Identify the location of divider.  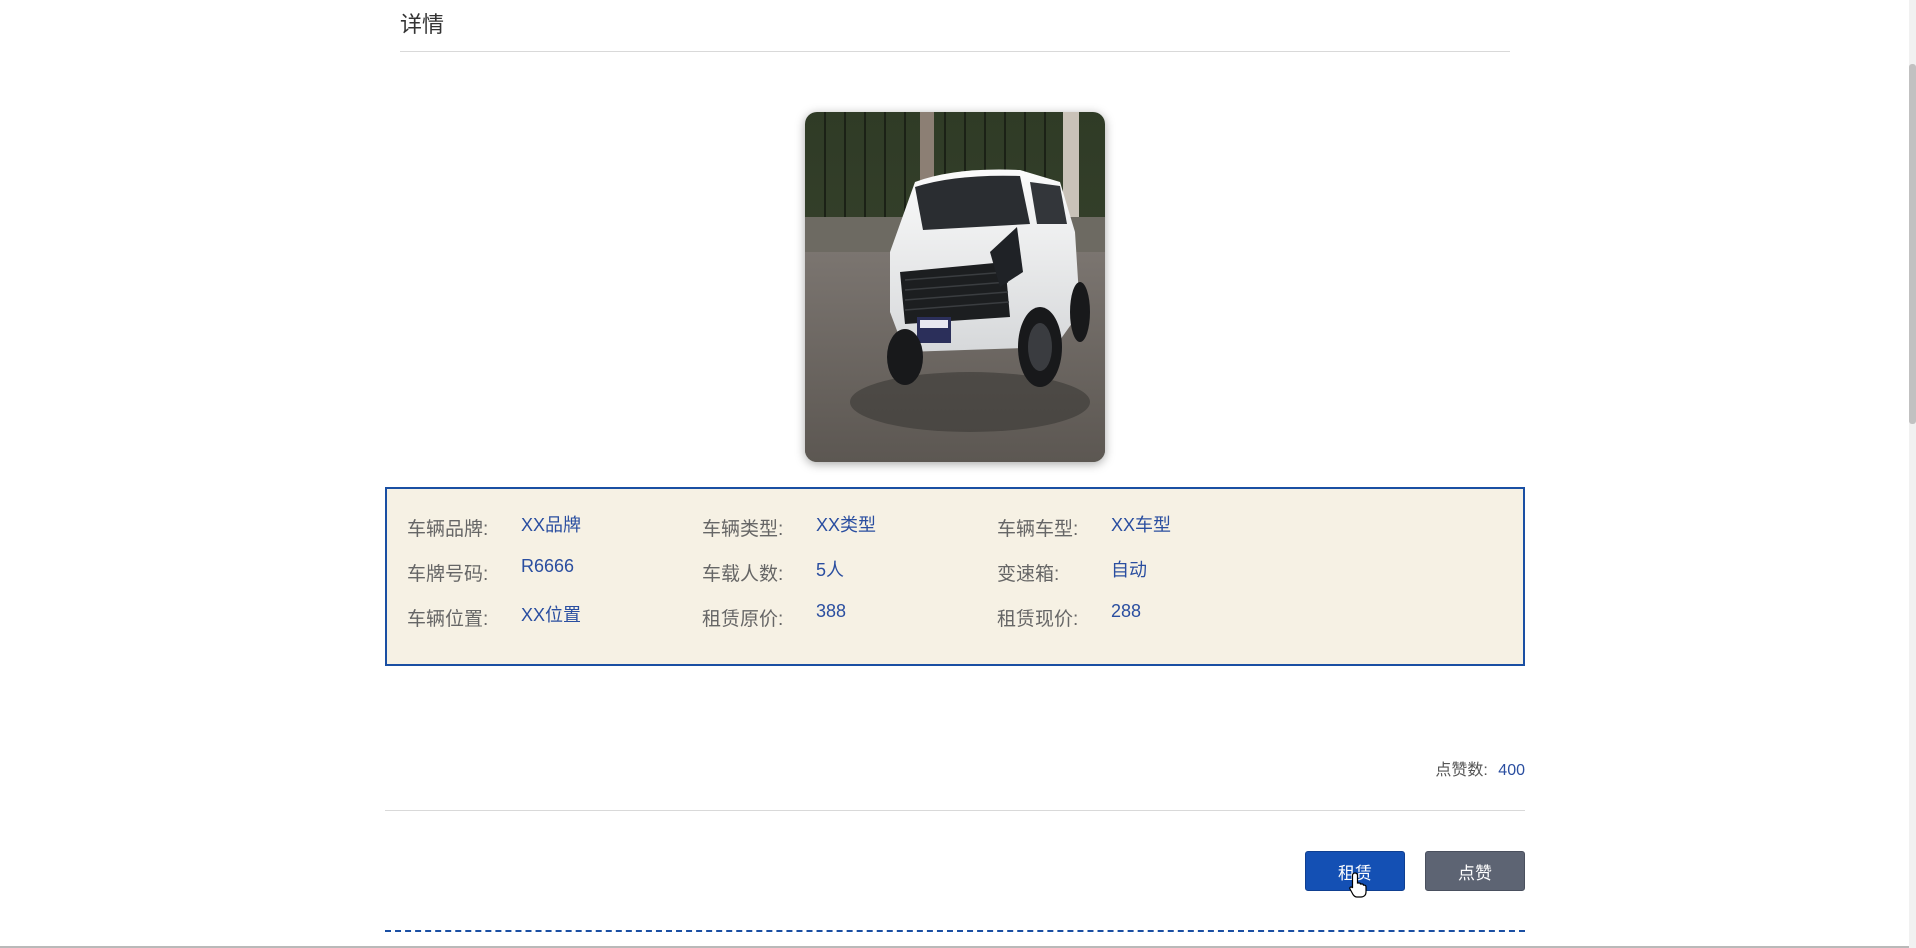
(955, 810).